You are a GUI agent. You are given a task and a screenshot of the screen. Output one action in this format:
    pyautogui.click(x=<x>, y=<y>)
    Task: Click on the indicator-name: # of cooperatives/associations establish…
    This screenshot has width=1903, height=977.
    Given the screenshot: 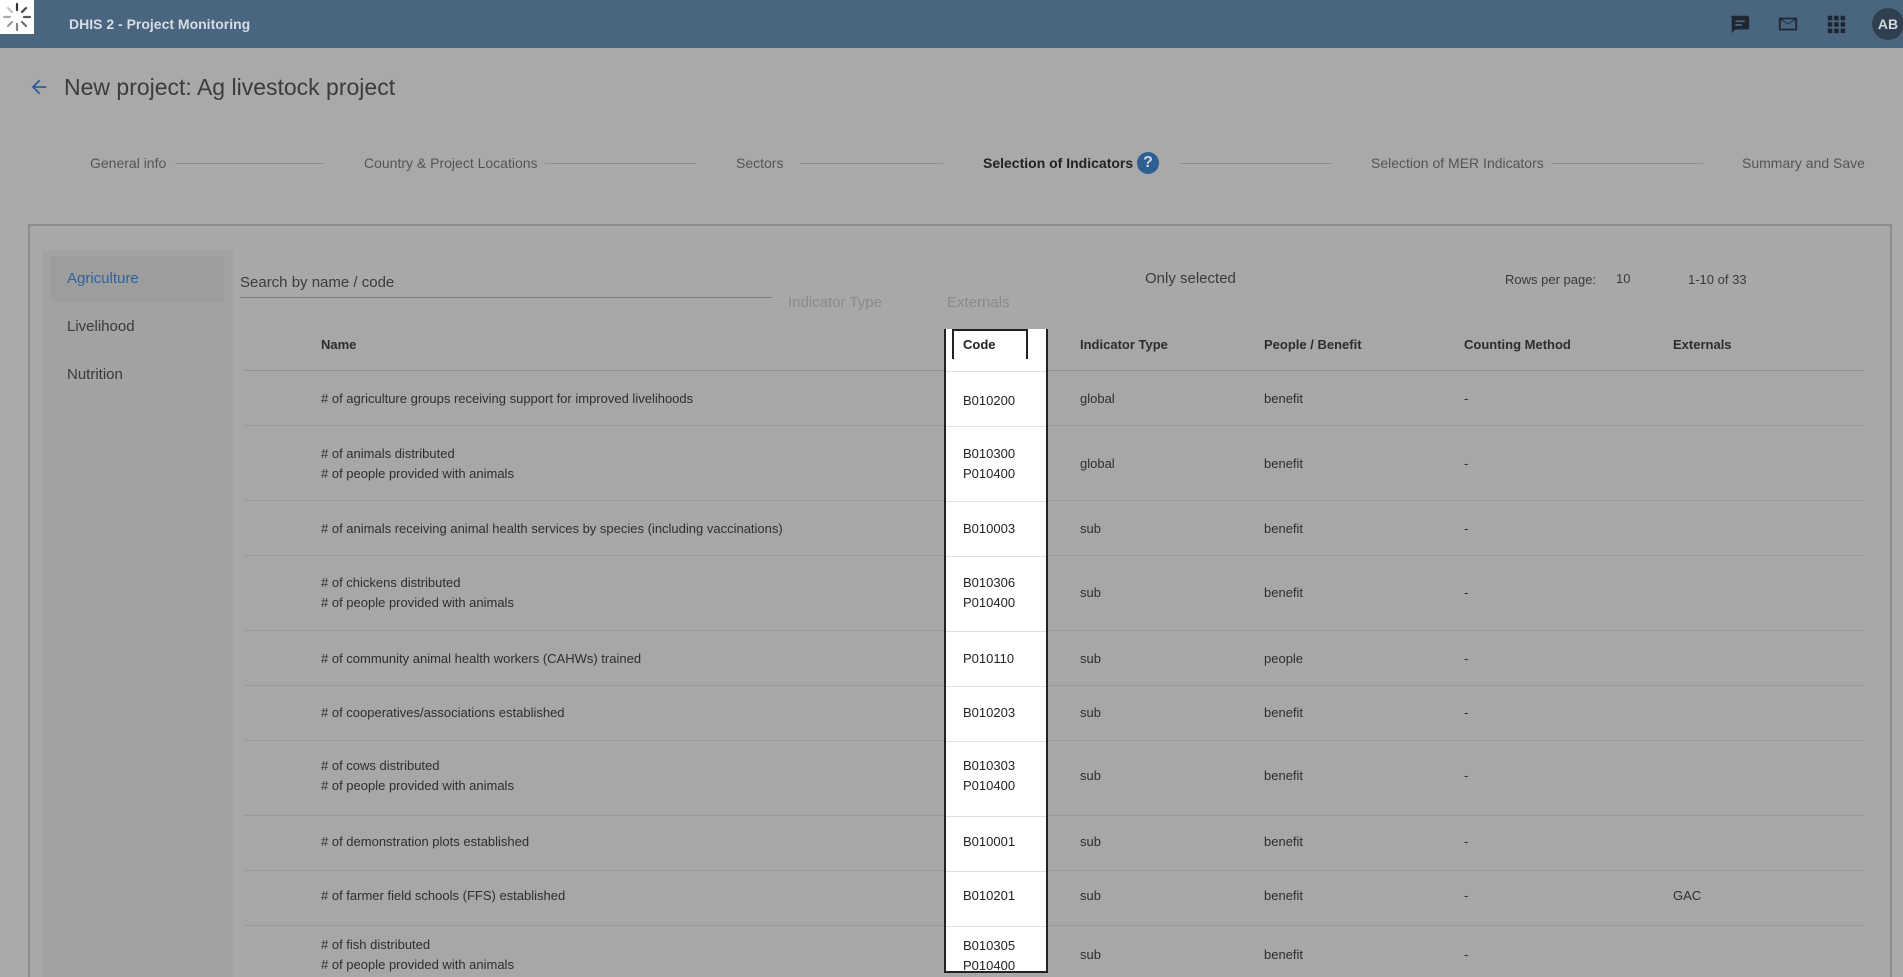 What is the action you would take?
    pyautogui.click(x=443, y=712)
    